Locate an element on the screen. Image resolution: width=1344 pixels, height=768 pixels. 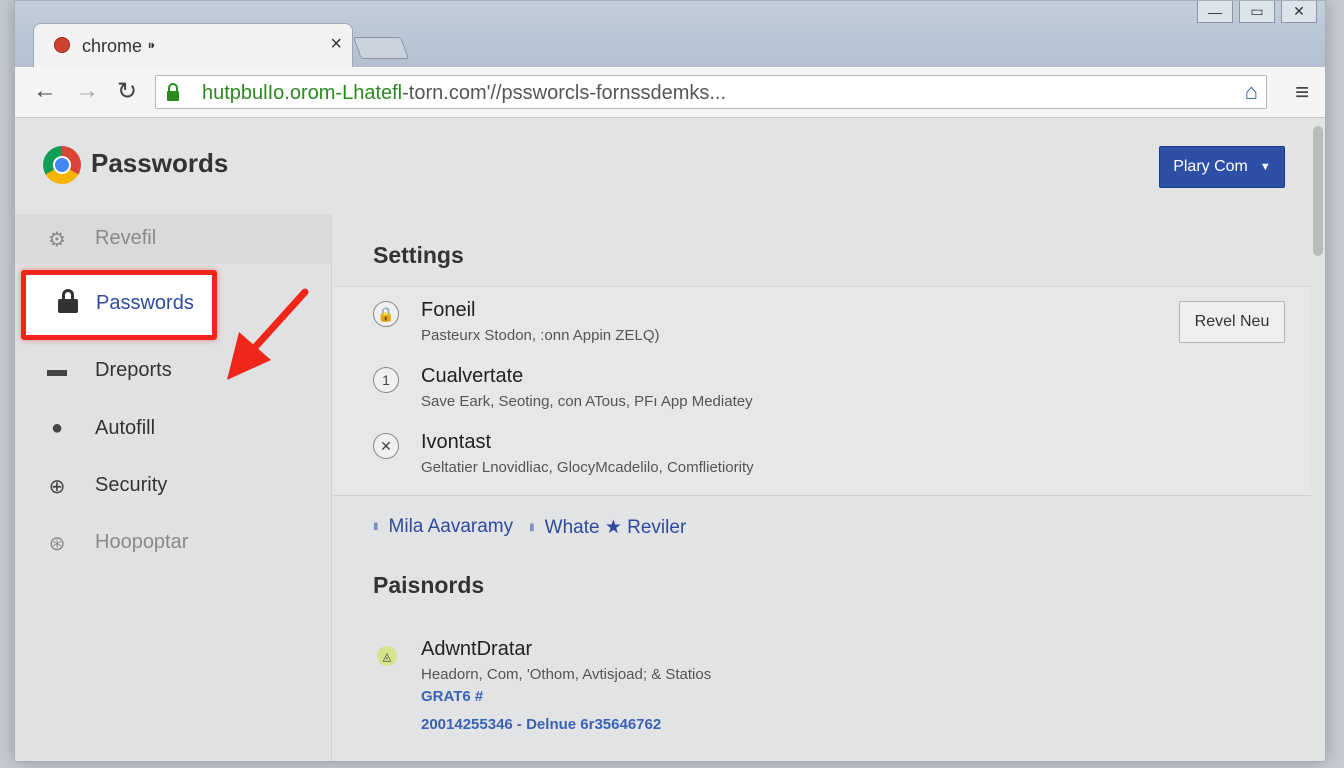
lock-circle-icon: 🔒 is located at coordinates (386, 314).